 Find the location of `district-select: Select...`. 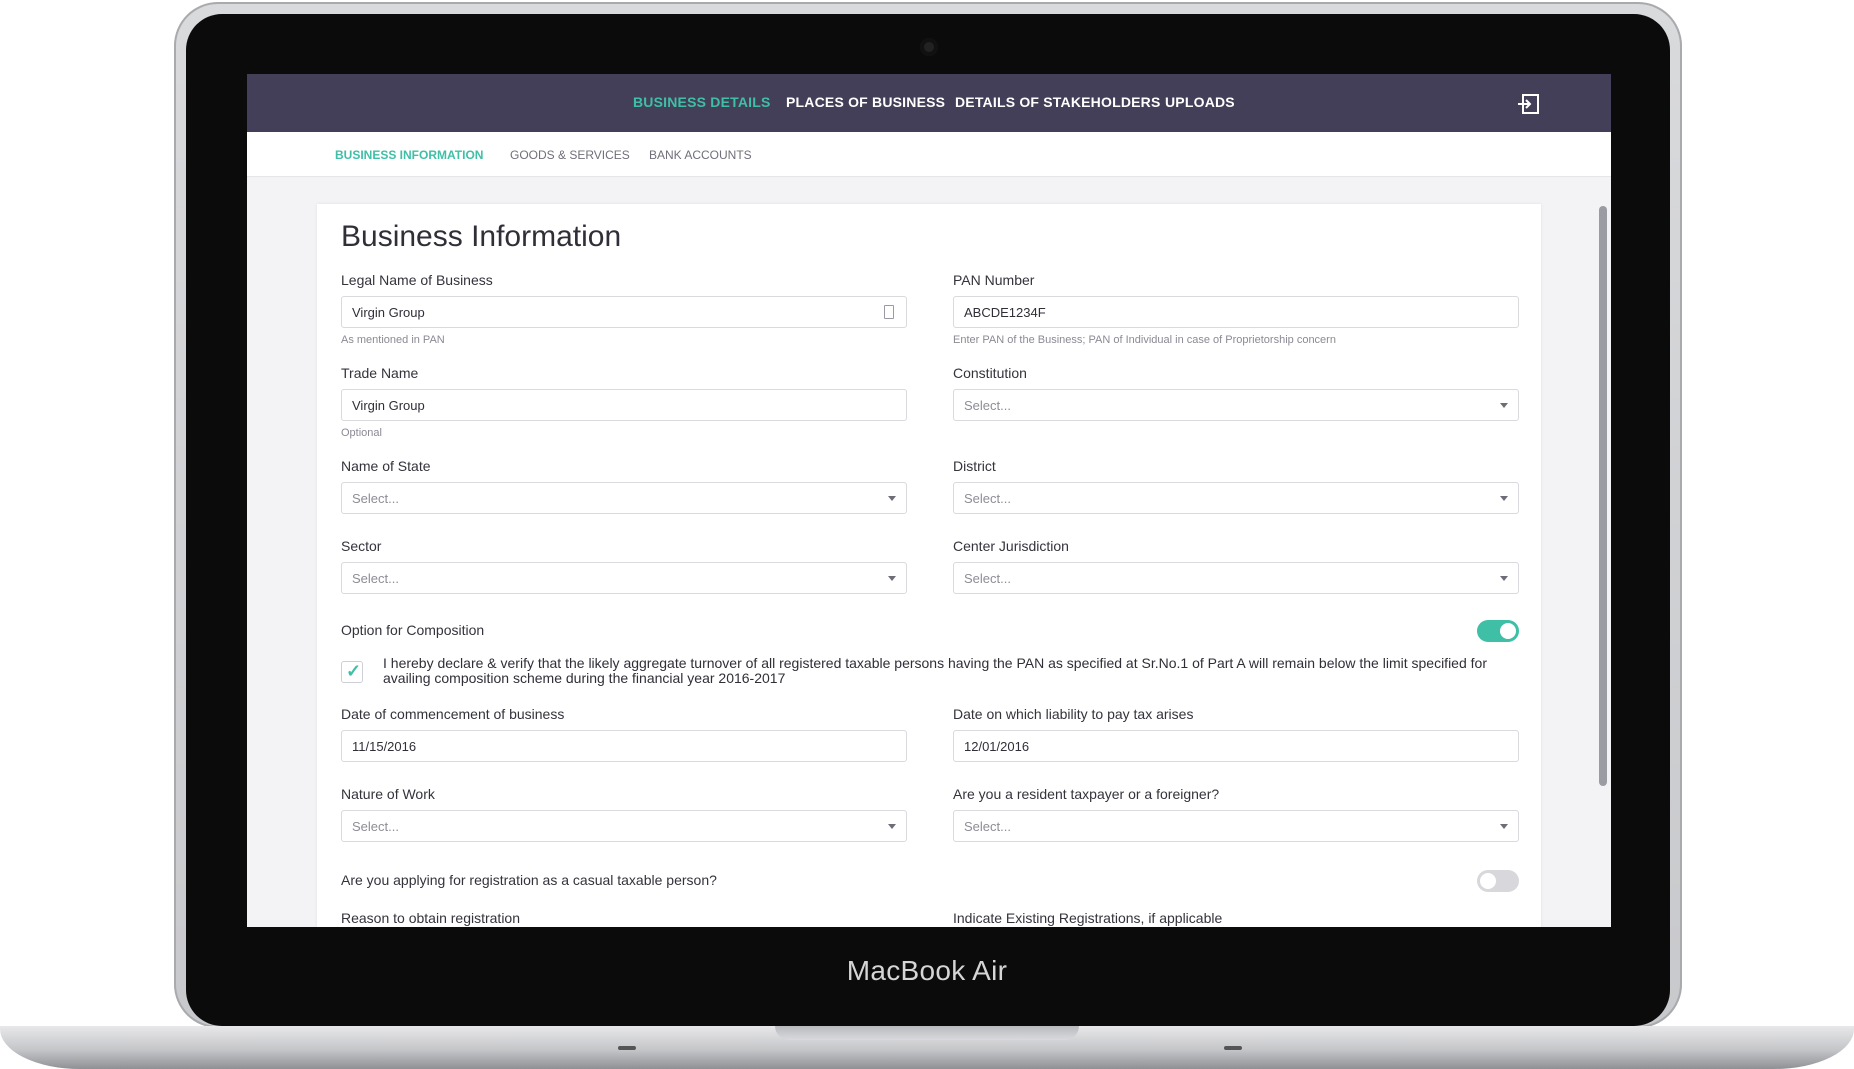

district-select: Select... is located at coordinates (1236, 498).